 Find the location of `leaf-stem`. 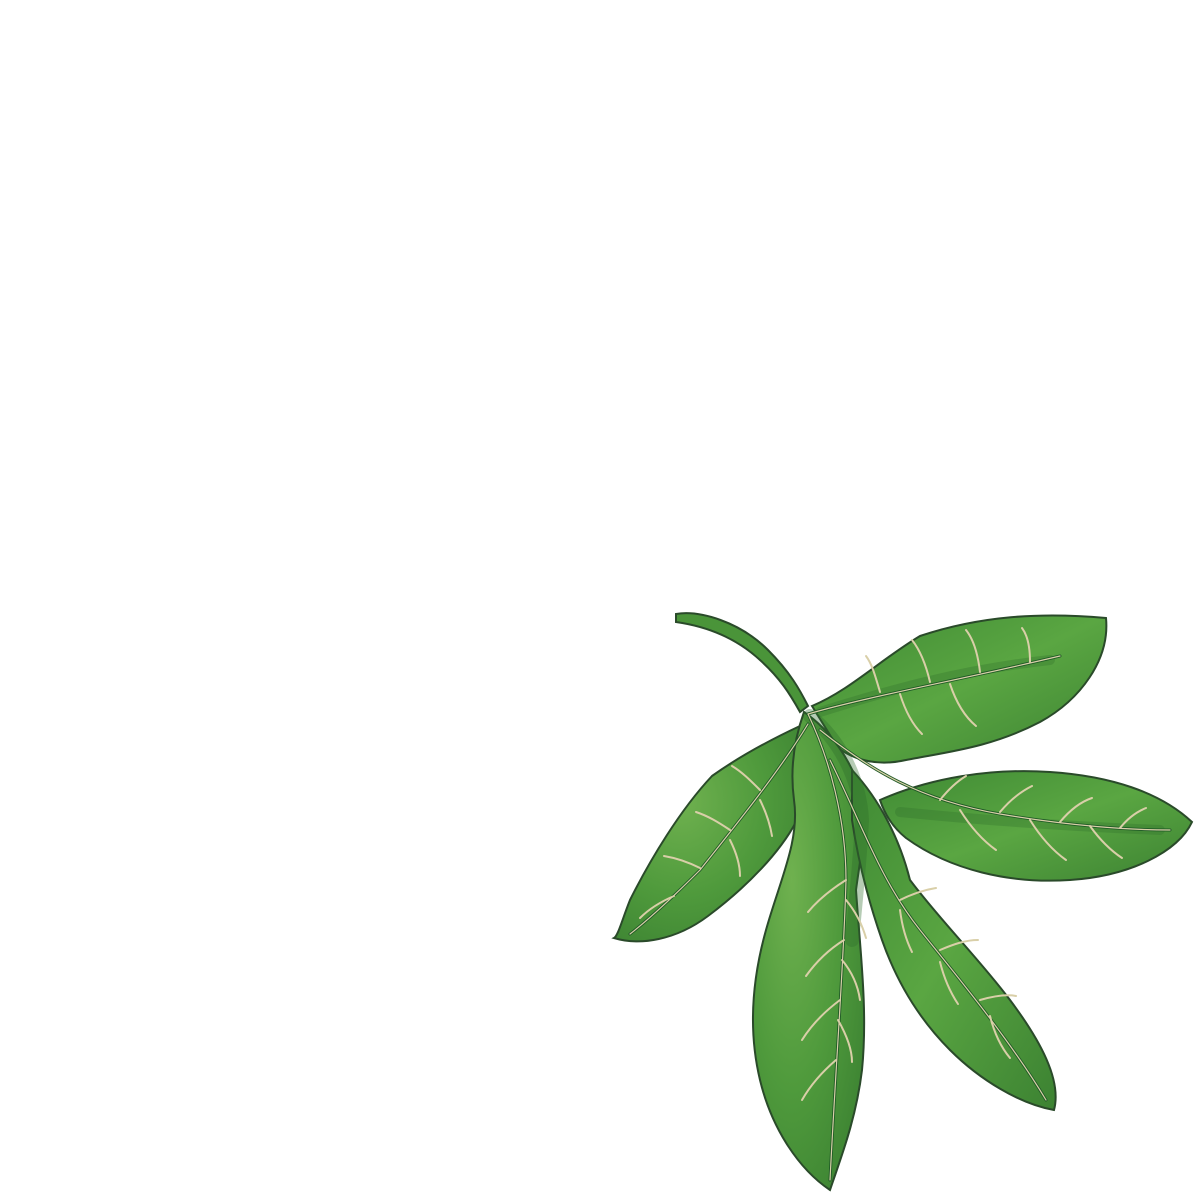

leaf-stem is located at coordinates (742, 663).